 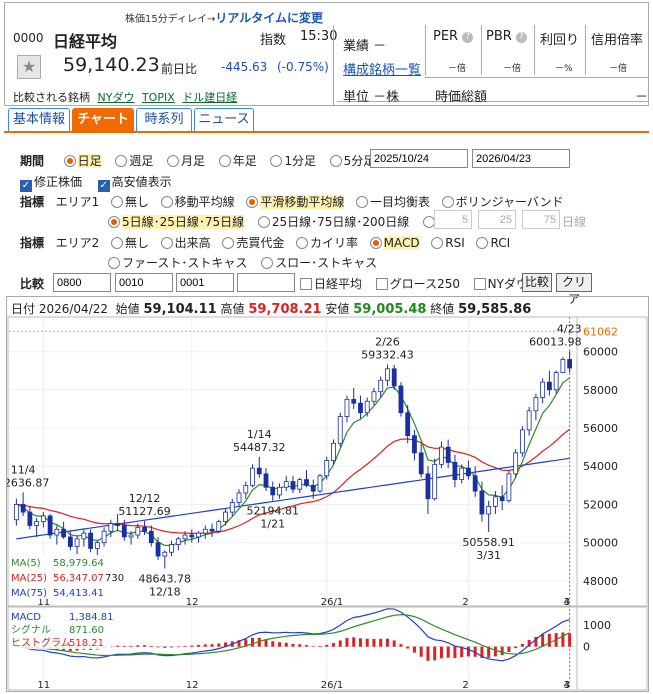 I want to click on radio-area1-ichimoku, so click(x=361, y=202).